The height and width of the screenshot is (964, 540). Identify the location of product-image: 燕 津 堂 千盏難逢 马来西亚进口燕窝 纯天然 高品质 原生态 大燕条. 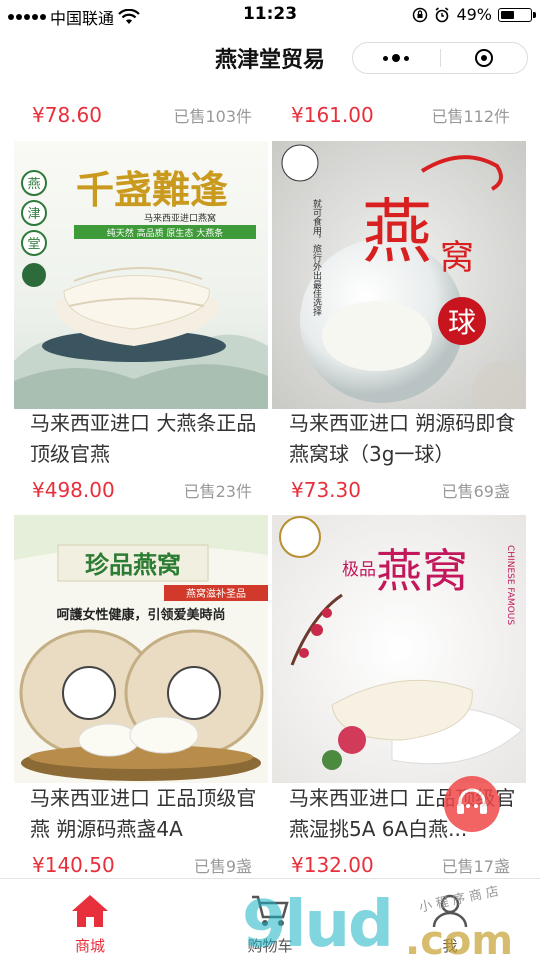
(141, 275).